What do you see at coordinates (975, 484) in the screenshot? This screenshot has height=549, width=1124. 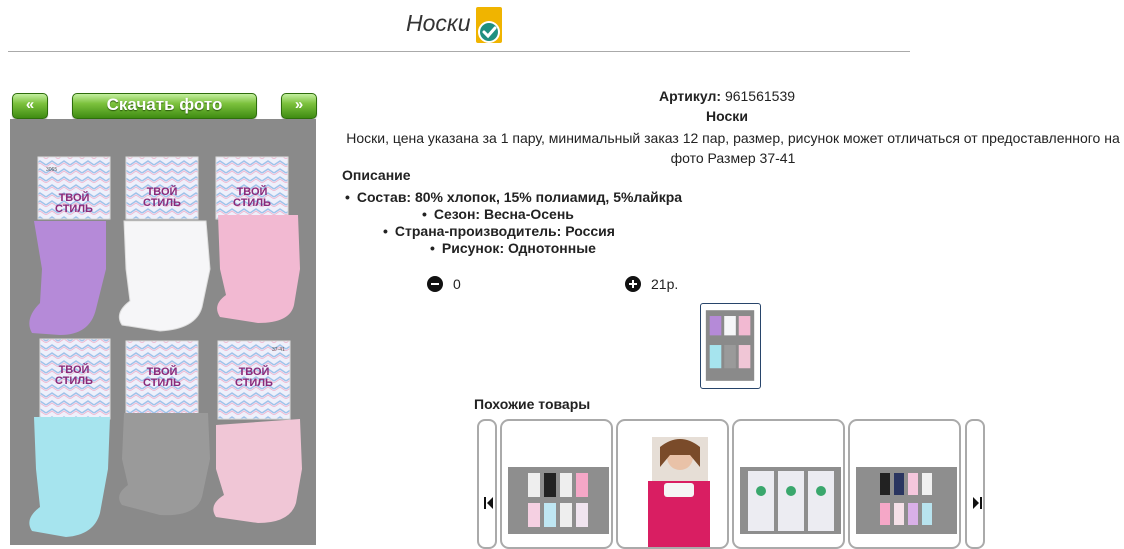 I see `carousel-next-button` at bounding box center [975, 484].